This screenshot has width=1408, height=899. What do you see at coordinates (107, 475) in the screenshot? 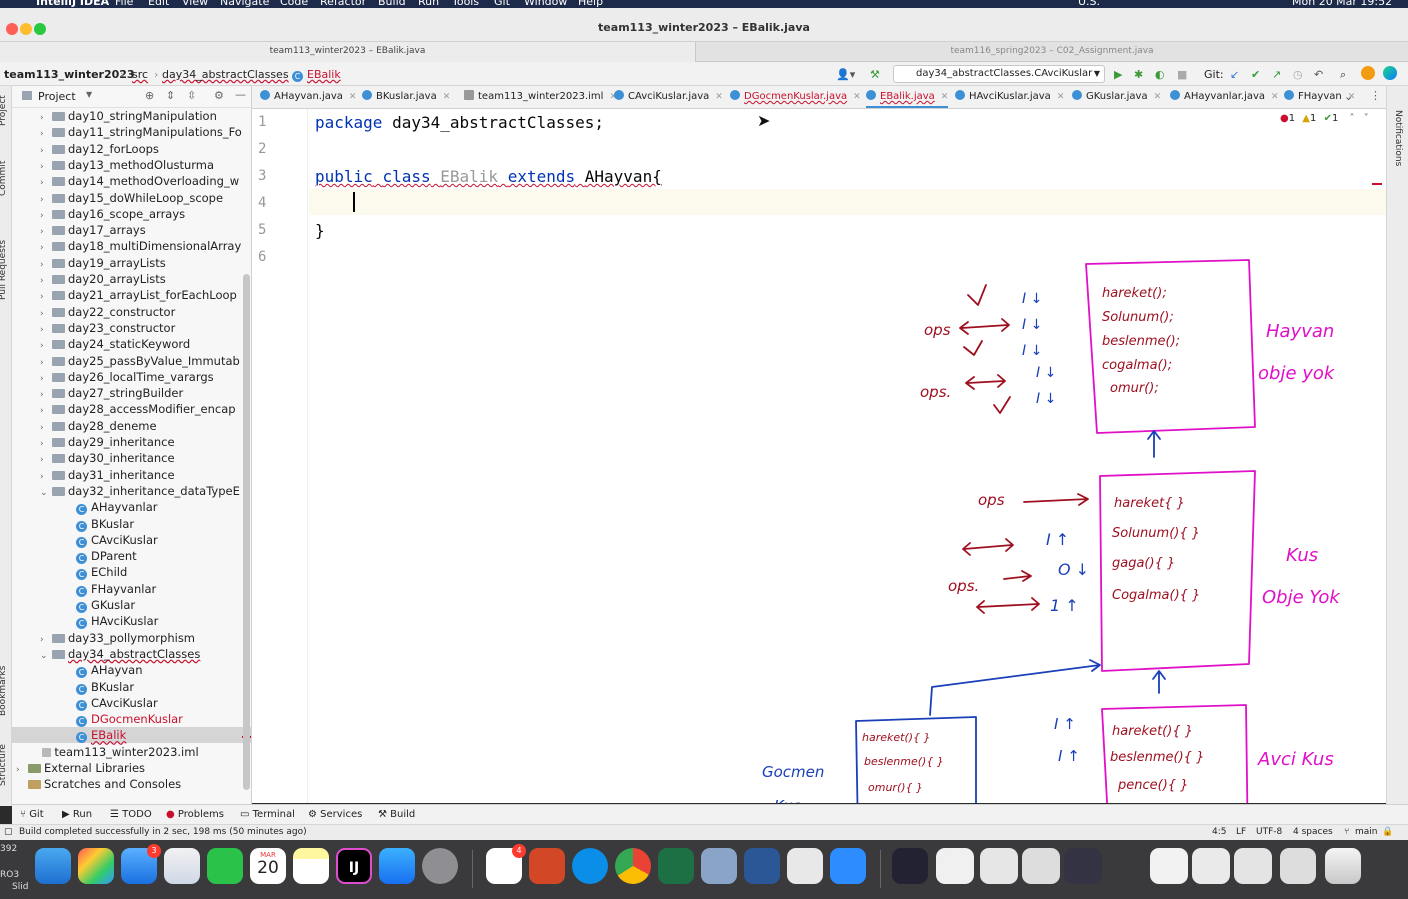
I see `tree-folder: › day31_inheritance` at bounding box center [107, 475].